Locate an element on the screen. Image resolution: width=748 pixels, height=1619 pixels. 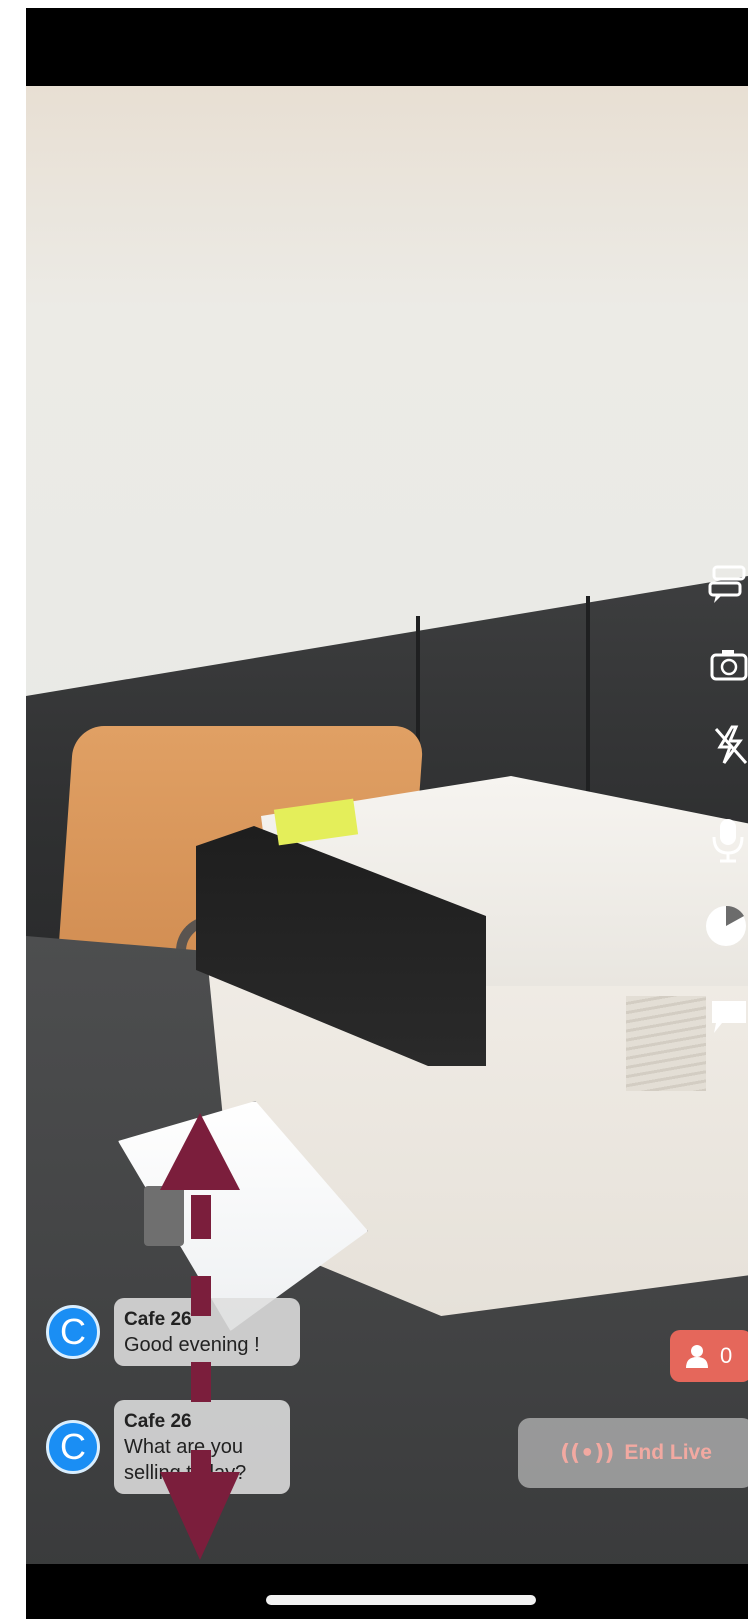
paper-guide is located at coordinates (164, 1216).